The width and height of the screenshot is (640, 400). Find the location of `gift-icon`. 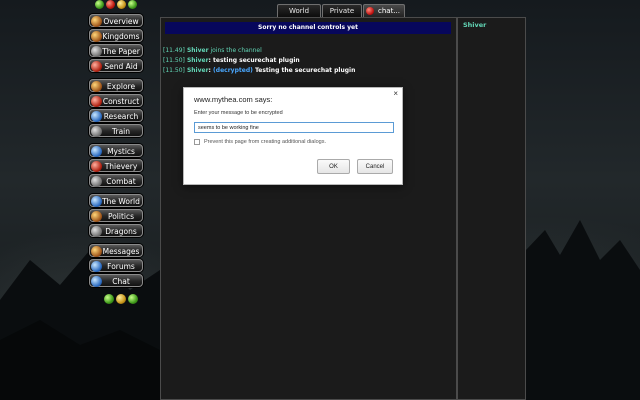

gift-icon is located at coordinates (96, 66).